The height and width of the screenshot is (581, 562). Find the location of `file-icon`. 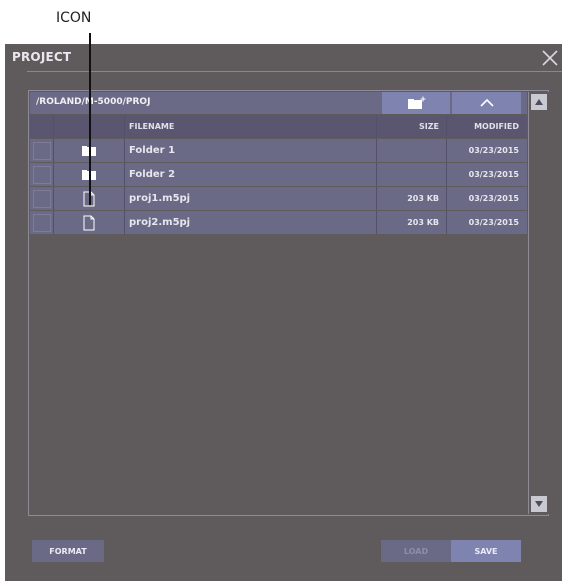

file-icon is located at coordinates (89, 222).